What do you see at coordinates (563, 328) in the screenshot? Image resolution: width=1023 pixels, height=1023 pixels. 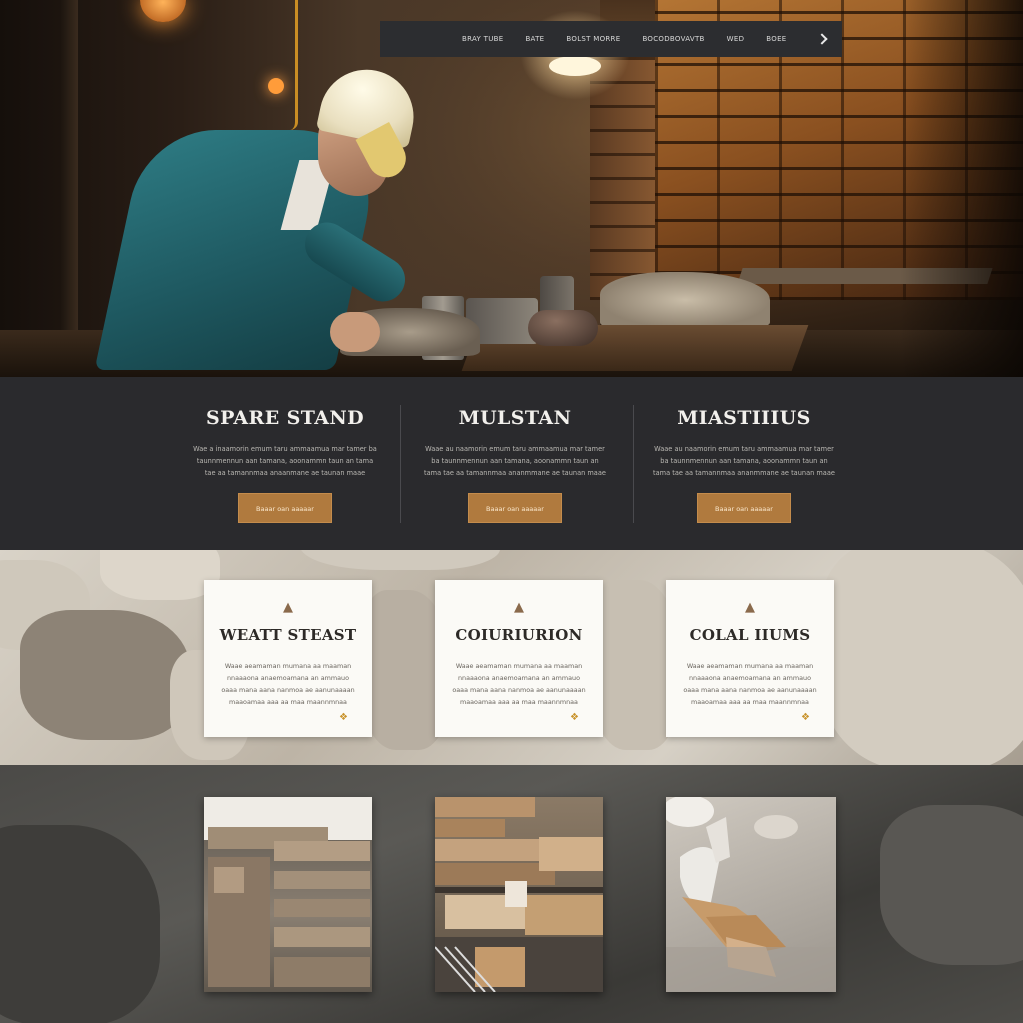 I see `stone-block` at bounding box center [563, 328].